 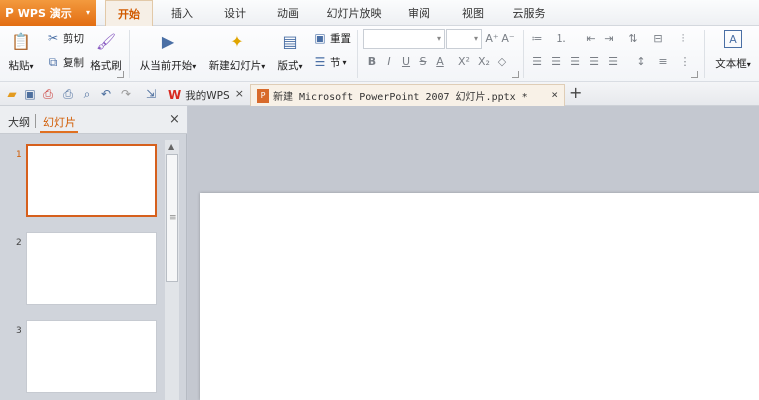 What do you see at coordinates (502, 62) in the screenshot?
I see `clear-format-icon: ◇` at bounding box center [502, 62].